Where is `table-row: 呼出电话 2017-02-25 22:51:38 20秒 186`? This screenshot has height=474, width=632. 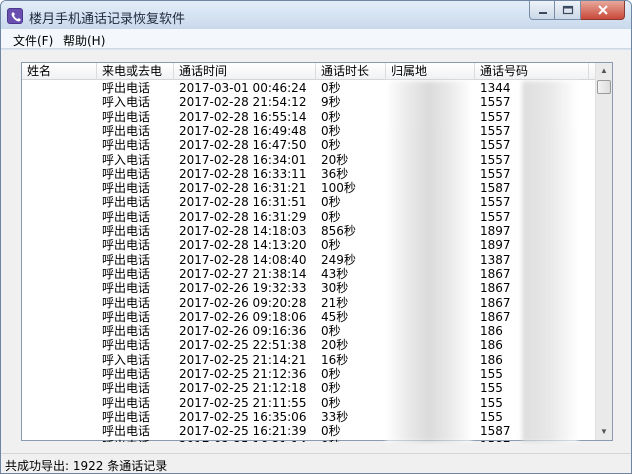
table-row: 呼出电话 2017-02-25 22:51:38 20秒 186 is located at coordinates (309, 345).